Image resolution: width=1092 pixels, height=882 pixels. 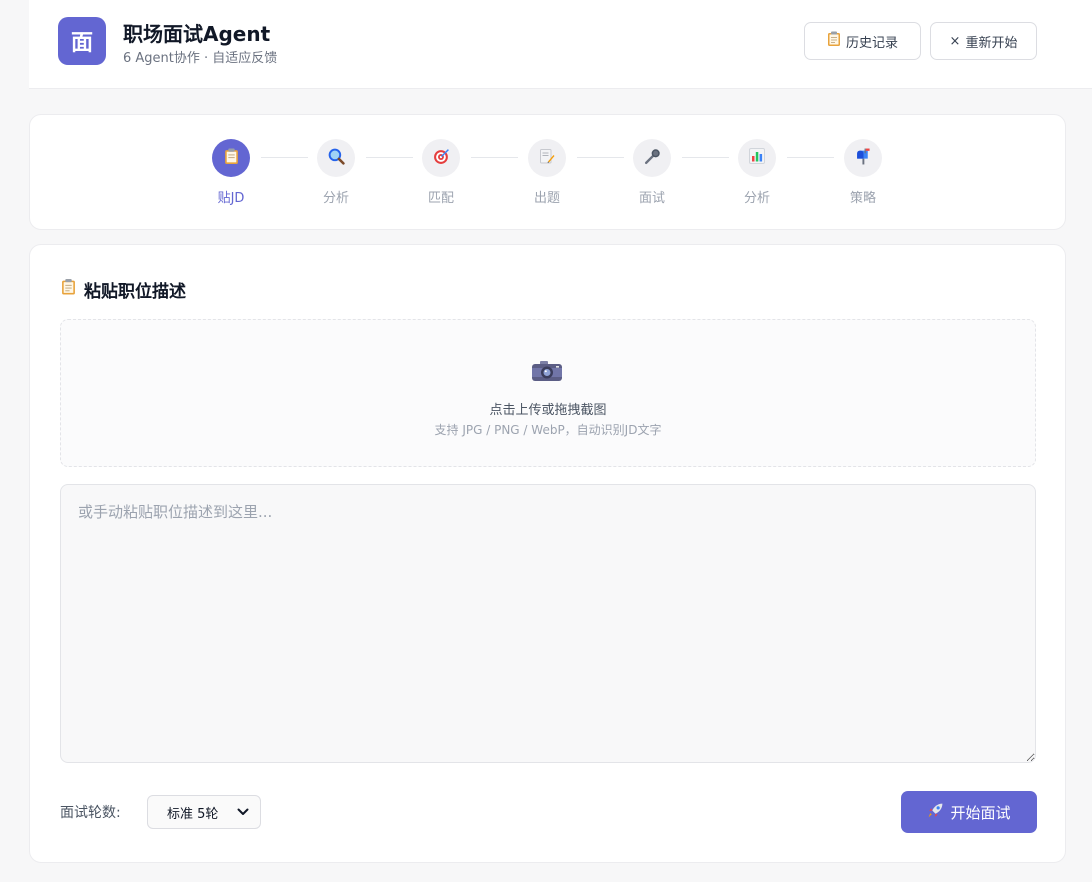 I want to click on step-questions: 出题, so click(x=547, y=172).